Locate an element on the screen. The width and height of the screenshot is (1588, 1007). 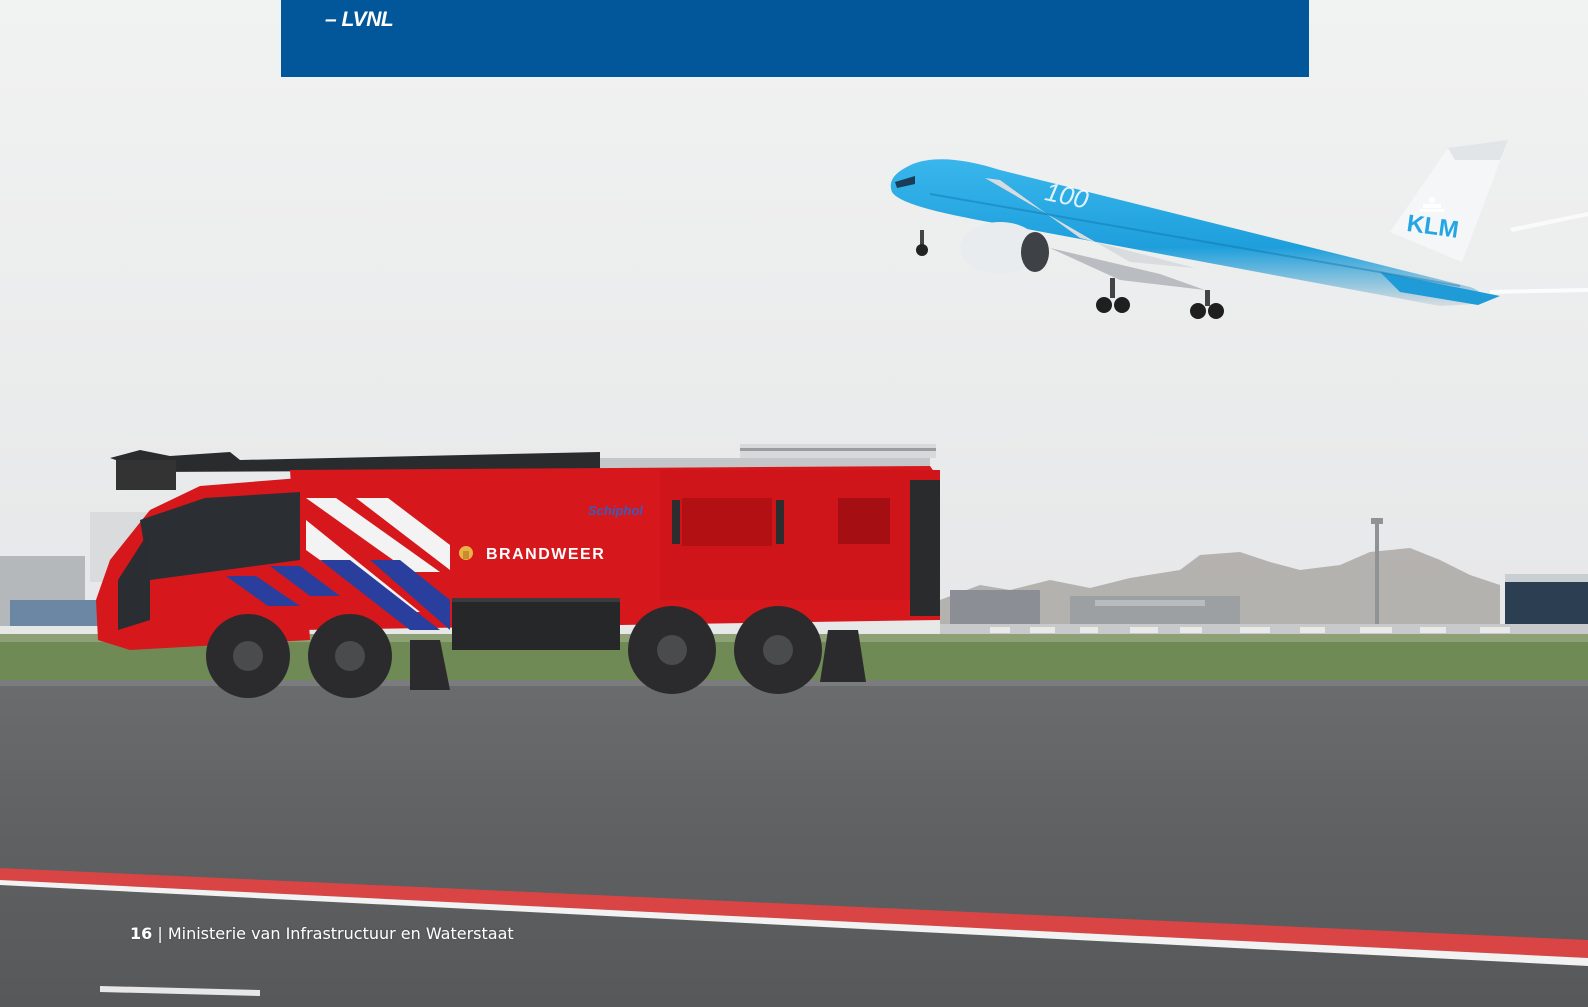
truck-brandweer-lettering: BRANDWEER is located at coordinates (545, 554).